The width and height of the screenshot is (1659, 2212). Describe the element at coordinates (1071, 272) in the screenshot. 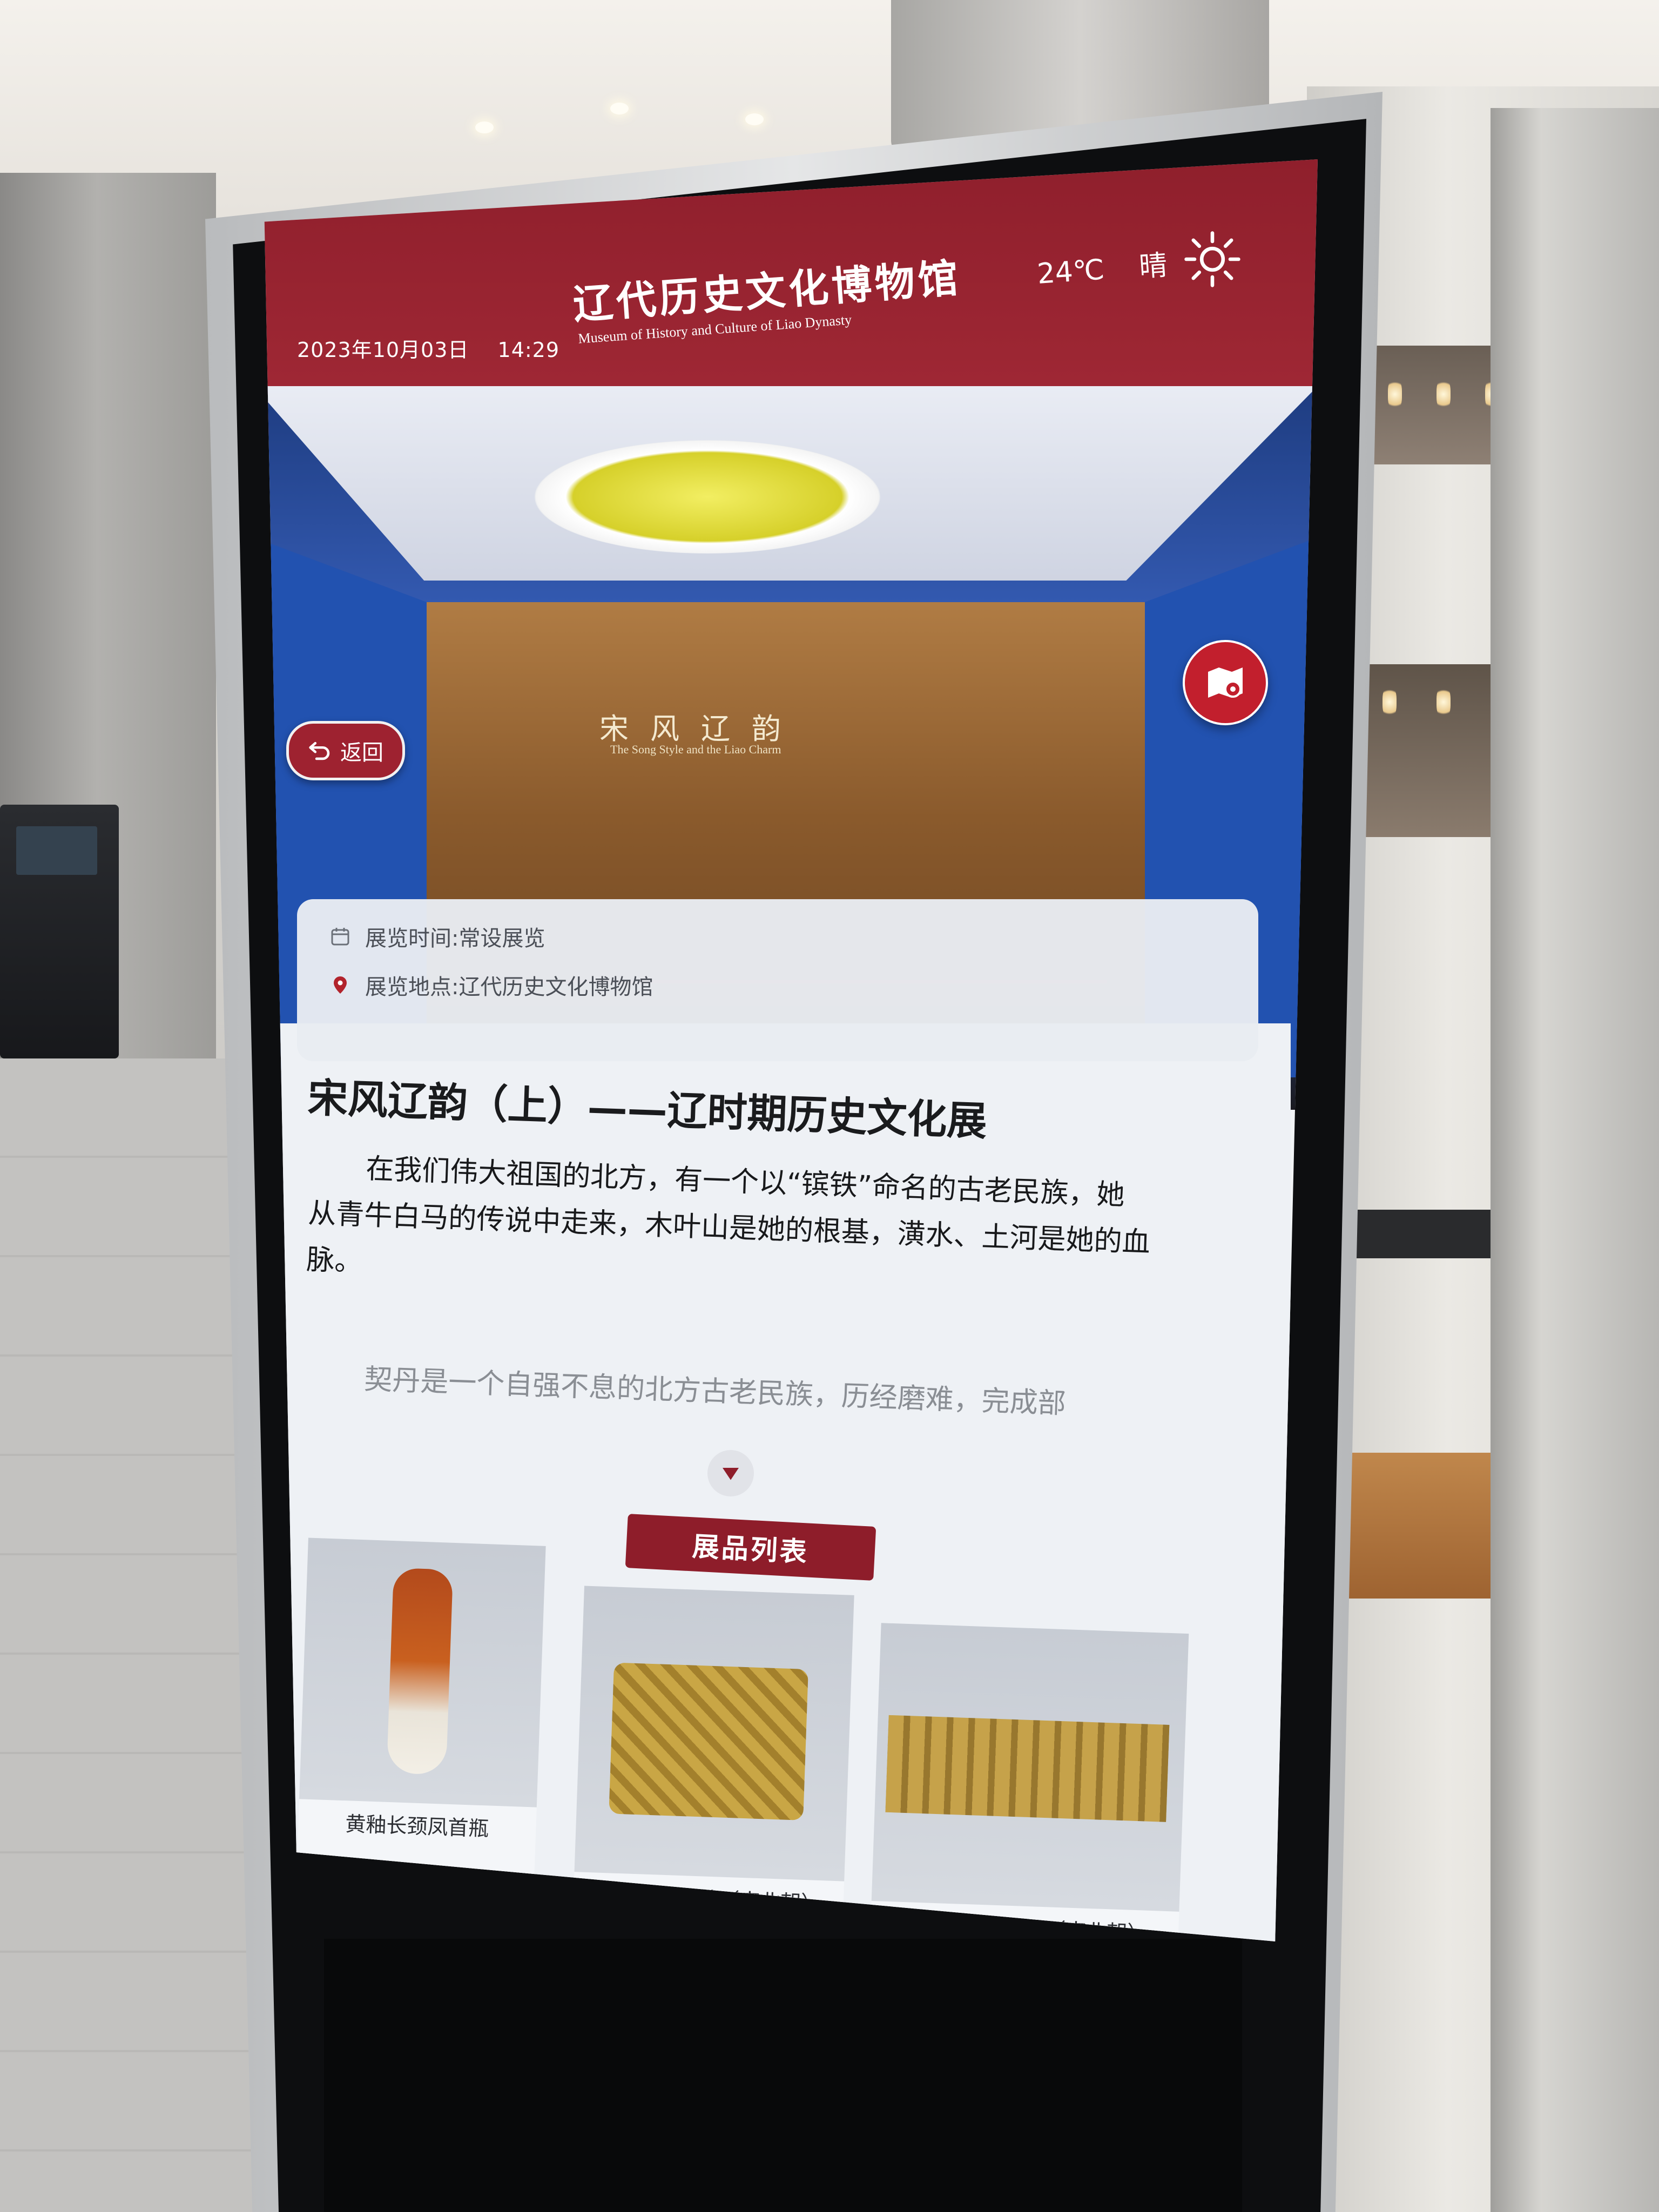

I see `temperature-text: 24℃` at that location.